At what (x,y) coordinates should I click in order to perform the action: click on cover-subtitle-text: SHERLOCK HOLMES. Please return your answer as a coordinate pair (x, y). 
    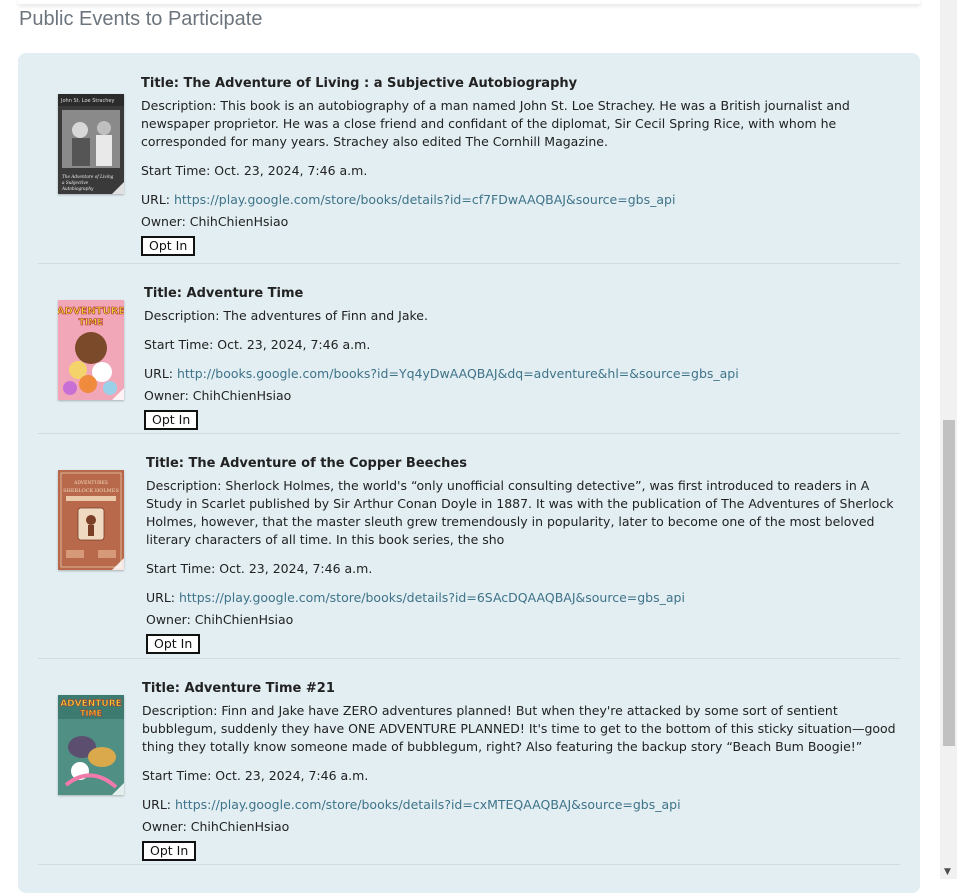
    Looking at the image, I should click on (91, 491).